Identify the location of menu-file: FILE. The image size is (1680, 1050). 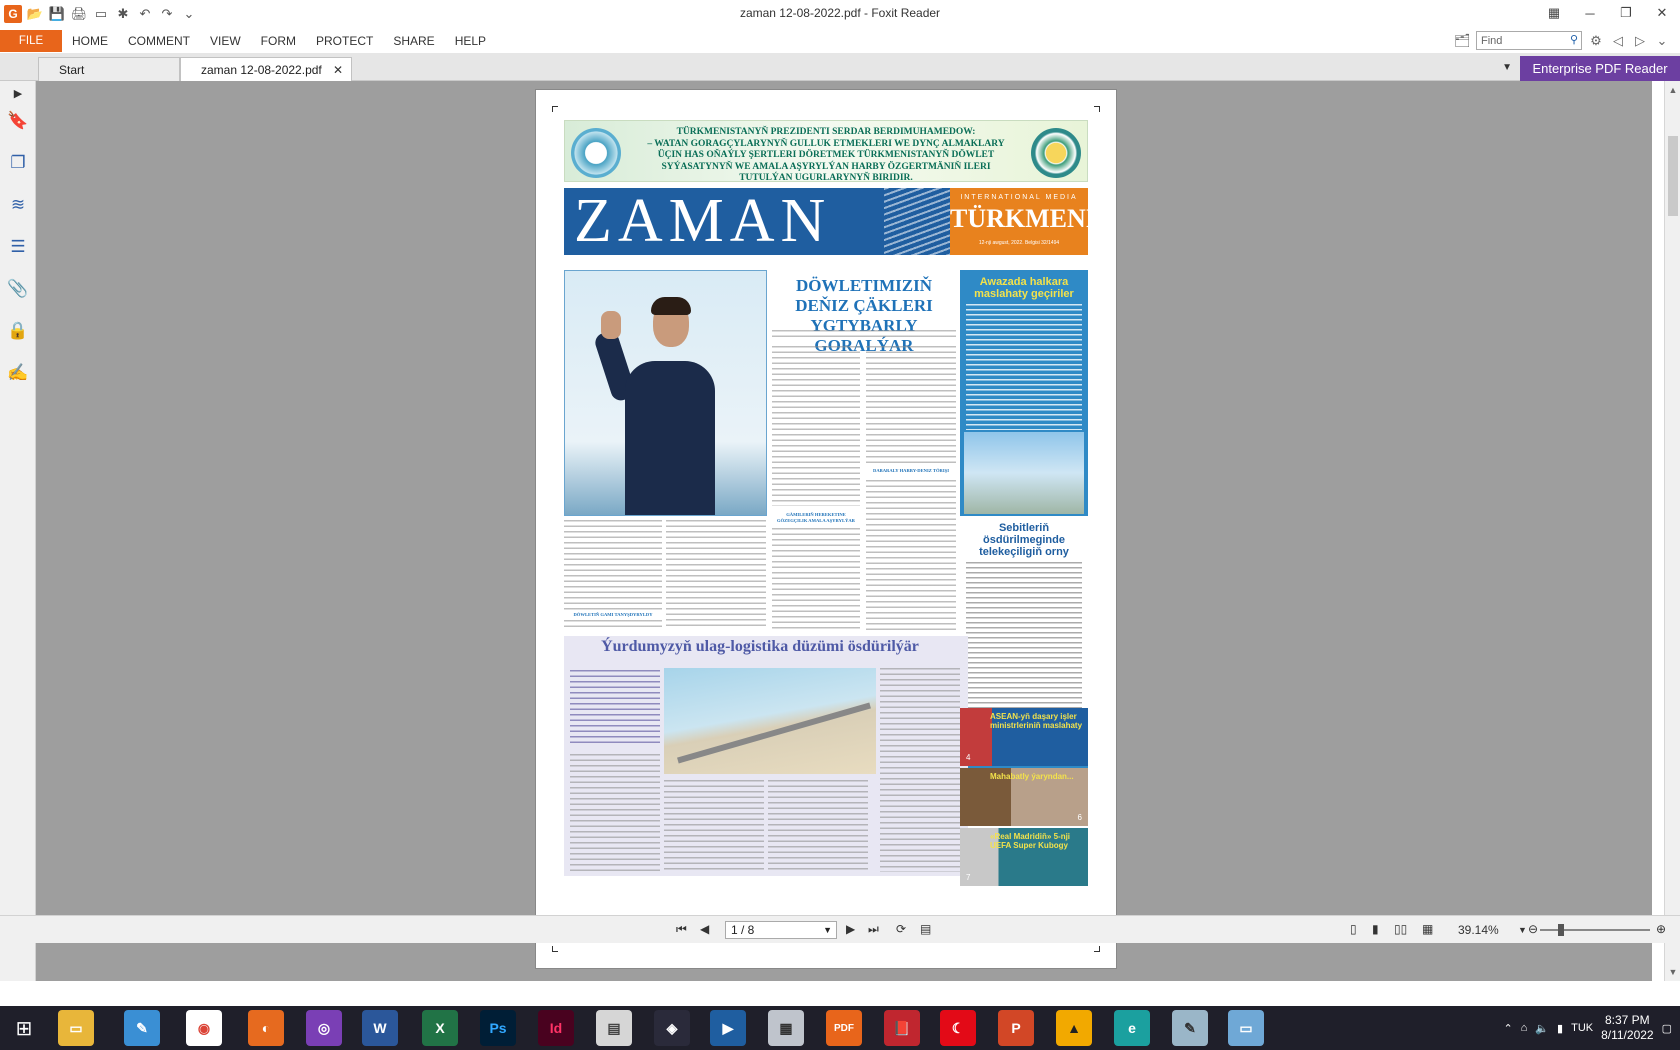
(31, 40).